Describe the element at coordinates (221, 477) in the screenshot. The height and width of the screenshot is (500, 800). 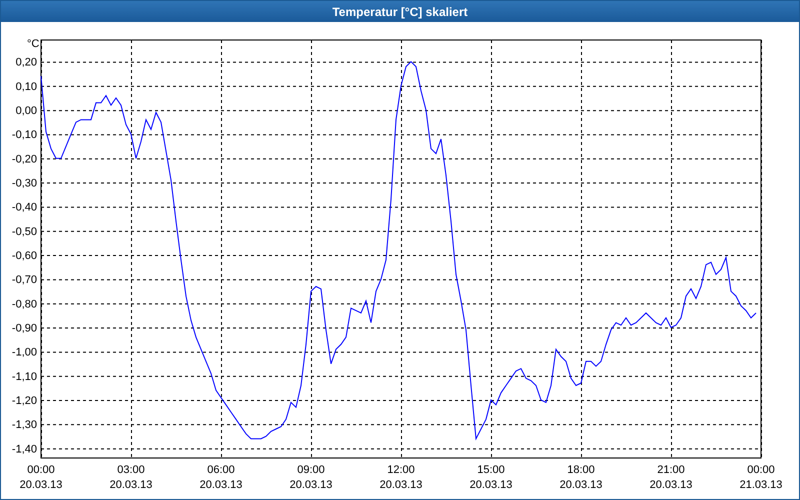
I see `x-tick-label: 06:00 20.03.13` at that location.